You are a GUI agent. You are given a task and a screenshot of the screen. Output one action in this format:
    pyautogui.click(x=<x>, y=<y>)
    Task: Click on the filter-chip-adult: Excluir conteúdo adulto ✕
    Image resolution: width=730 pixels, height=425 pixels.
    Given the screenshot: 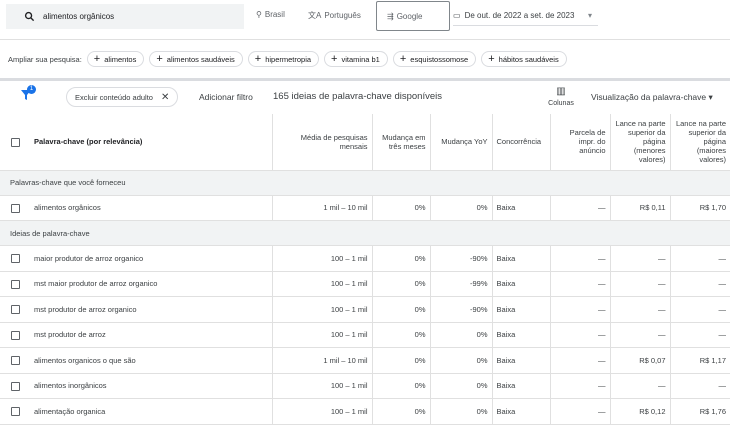 What is the action you would take?
    pyautogui.click(x=122, y=97)
    